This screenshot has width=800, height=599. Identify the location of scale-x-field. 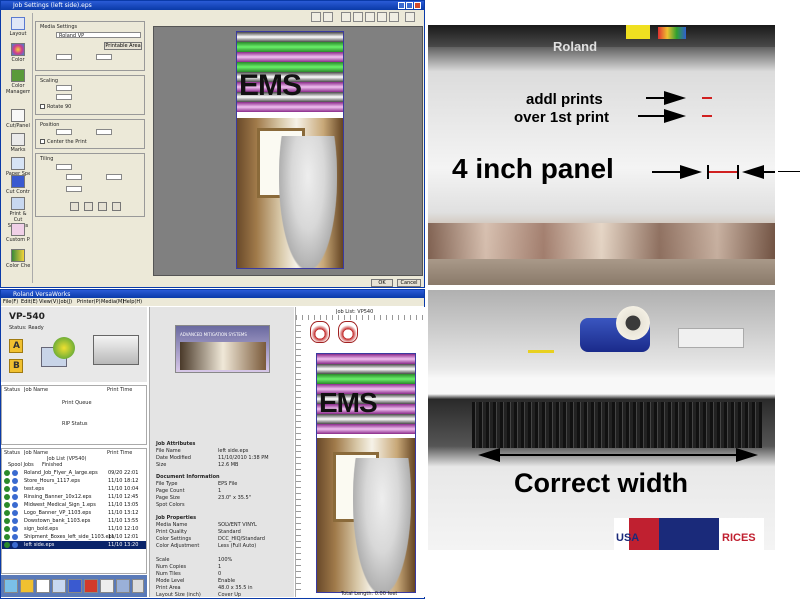
(64, 88).